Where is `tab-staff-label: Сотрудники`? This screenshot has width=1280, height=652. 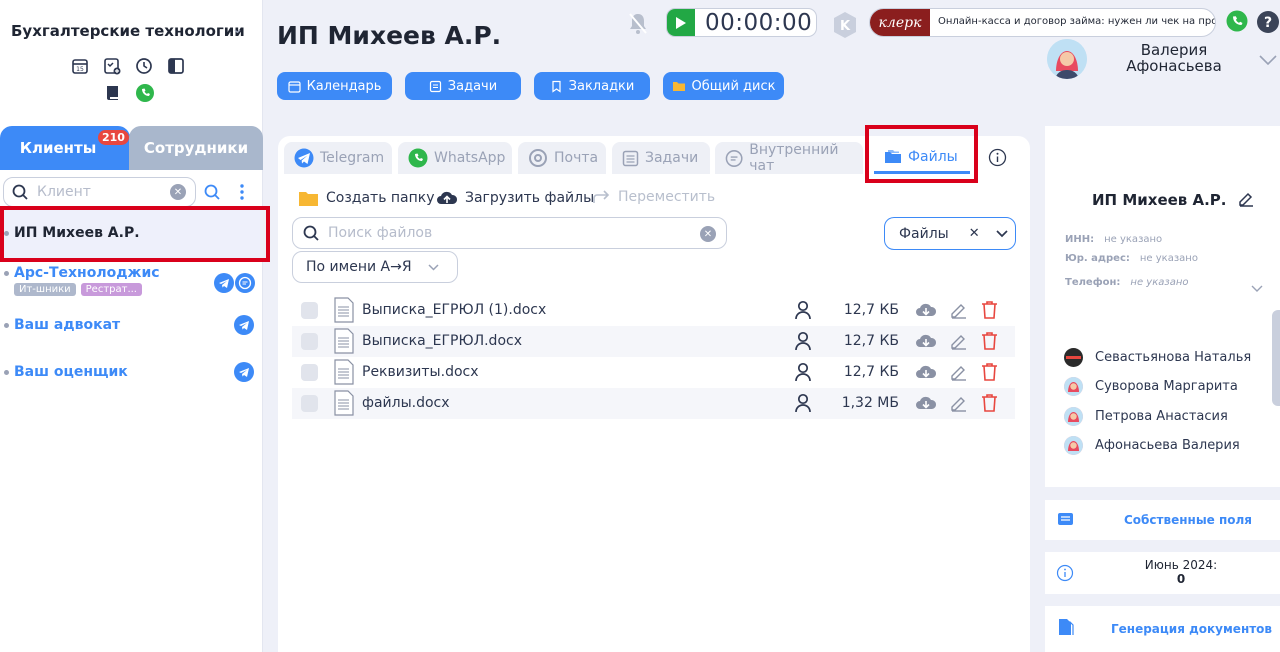
tab-staff-label: Сотрудники is located at coordinates (196, 148).